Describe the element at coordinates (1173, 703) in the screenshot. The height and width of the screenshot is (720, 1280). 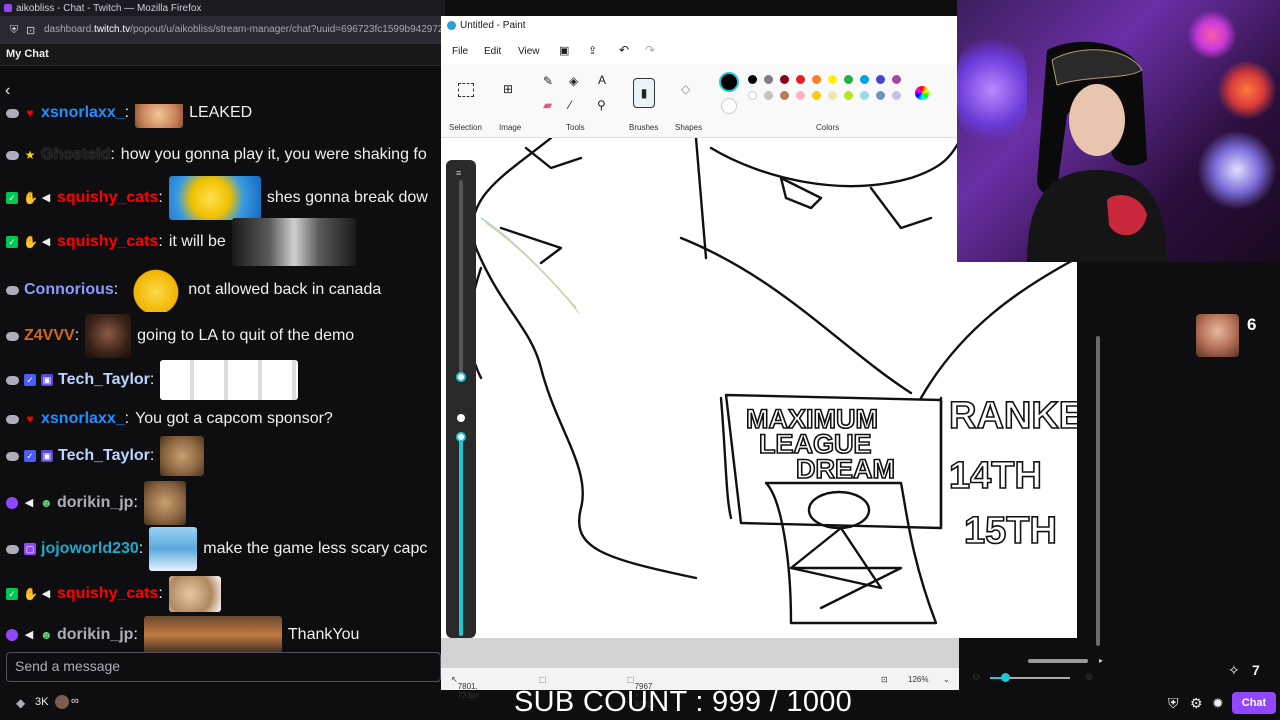
I see `shield-mod-icon: ⛨` at that location.